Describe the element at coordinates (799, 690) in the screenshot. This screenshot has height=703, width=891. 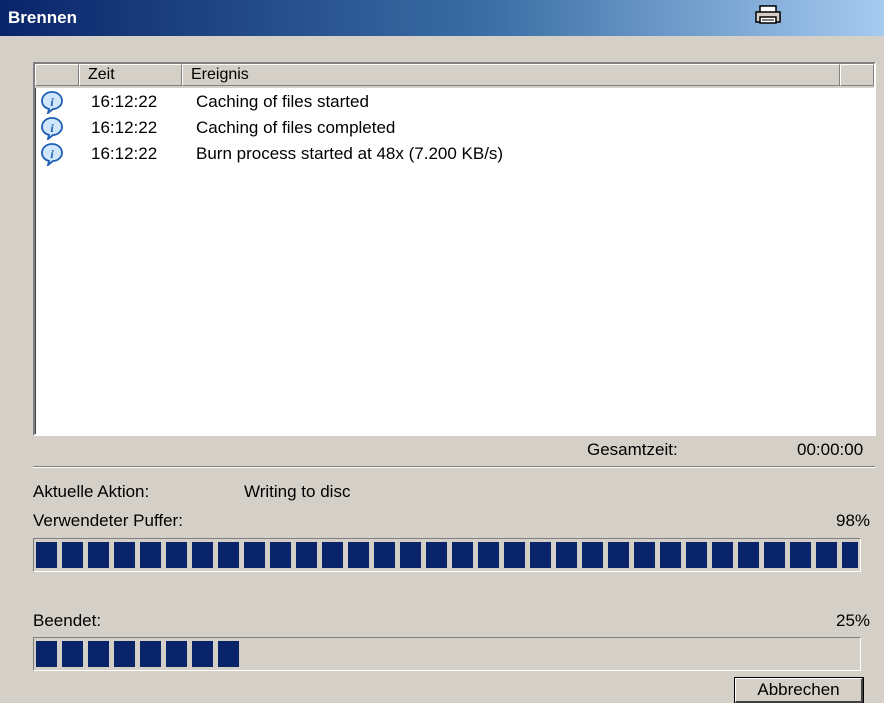
I see `cancel-button: Abbrechen` at that location.